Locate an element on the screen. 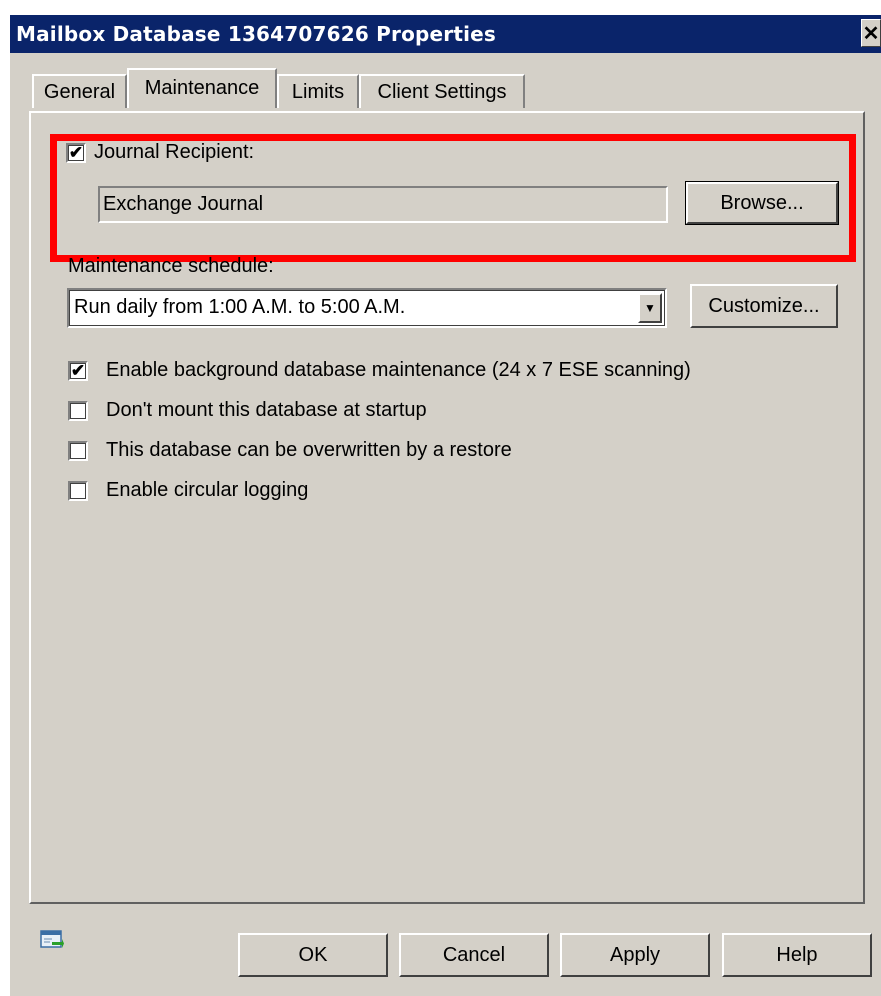 The height and width of the screenshot is (996, 881). circular-logging-label: Enable circular logging is located at coordinates (207, 490).